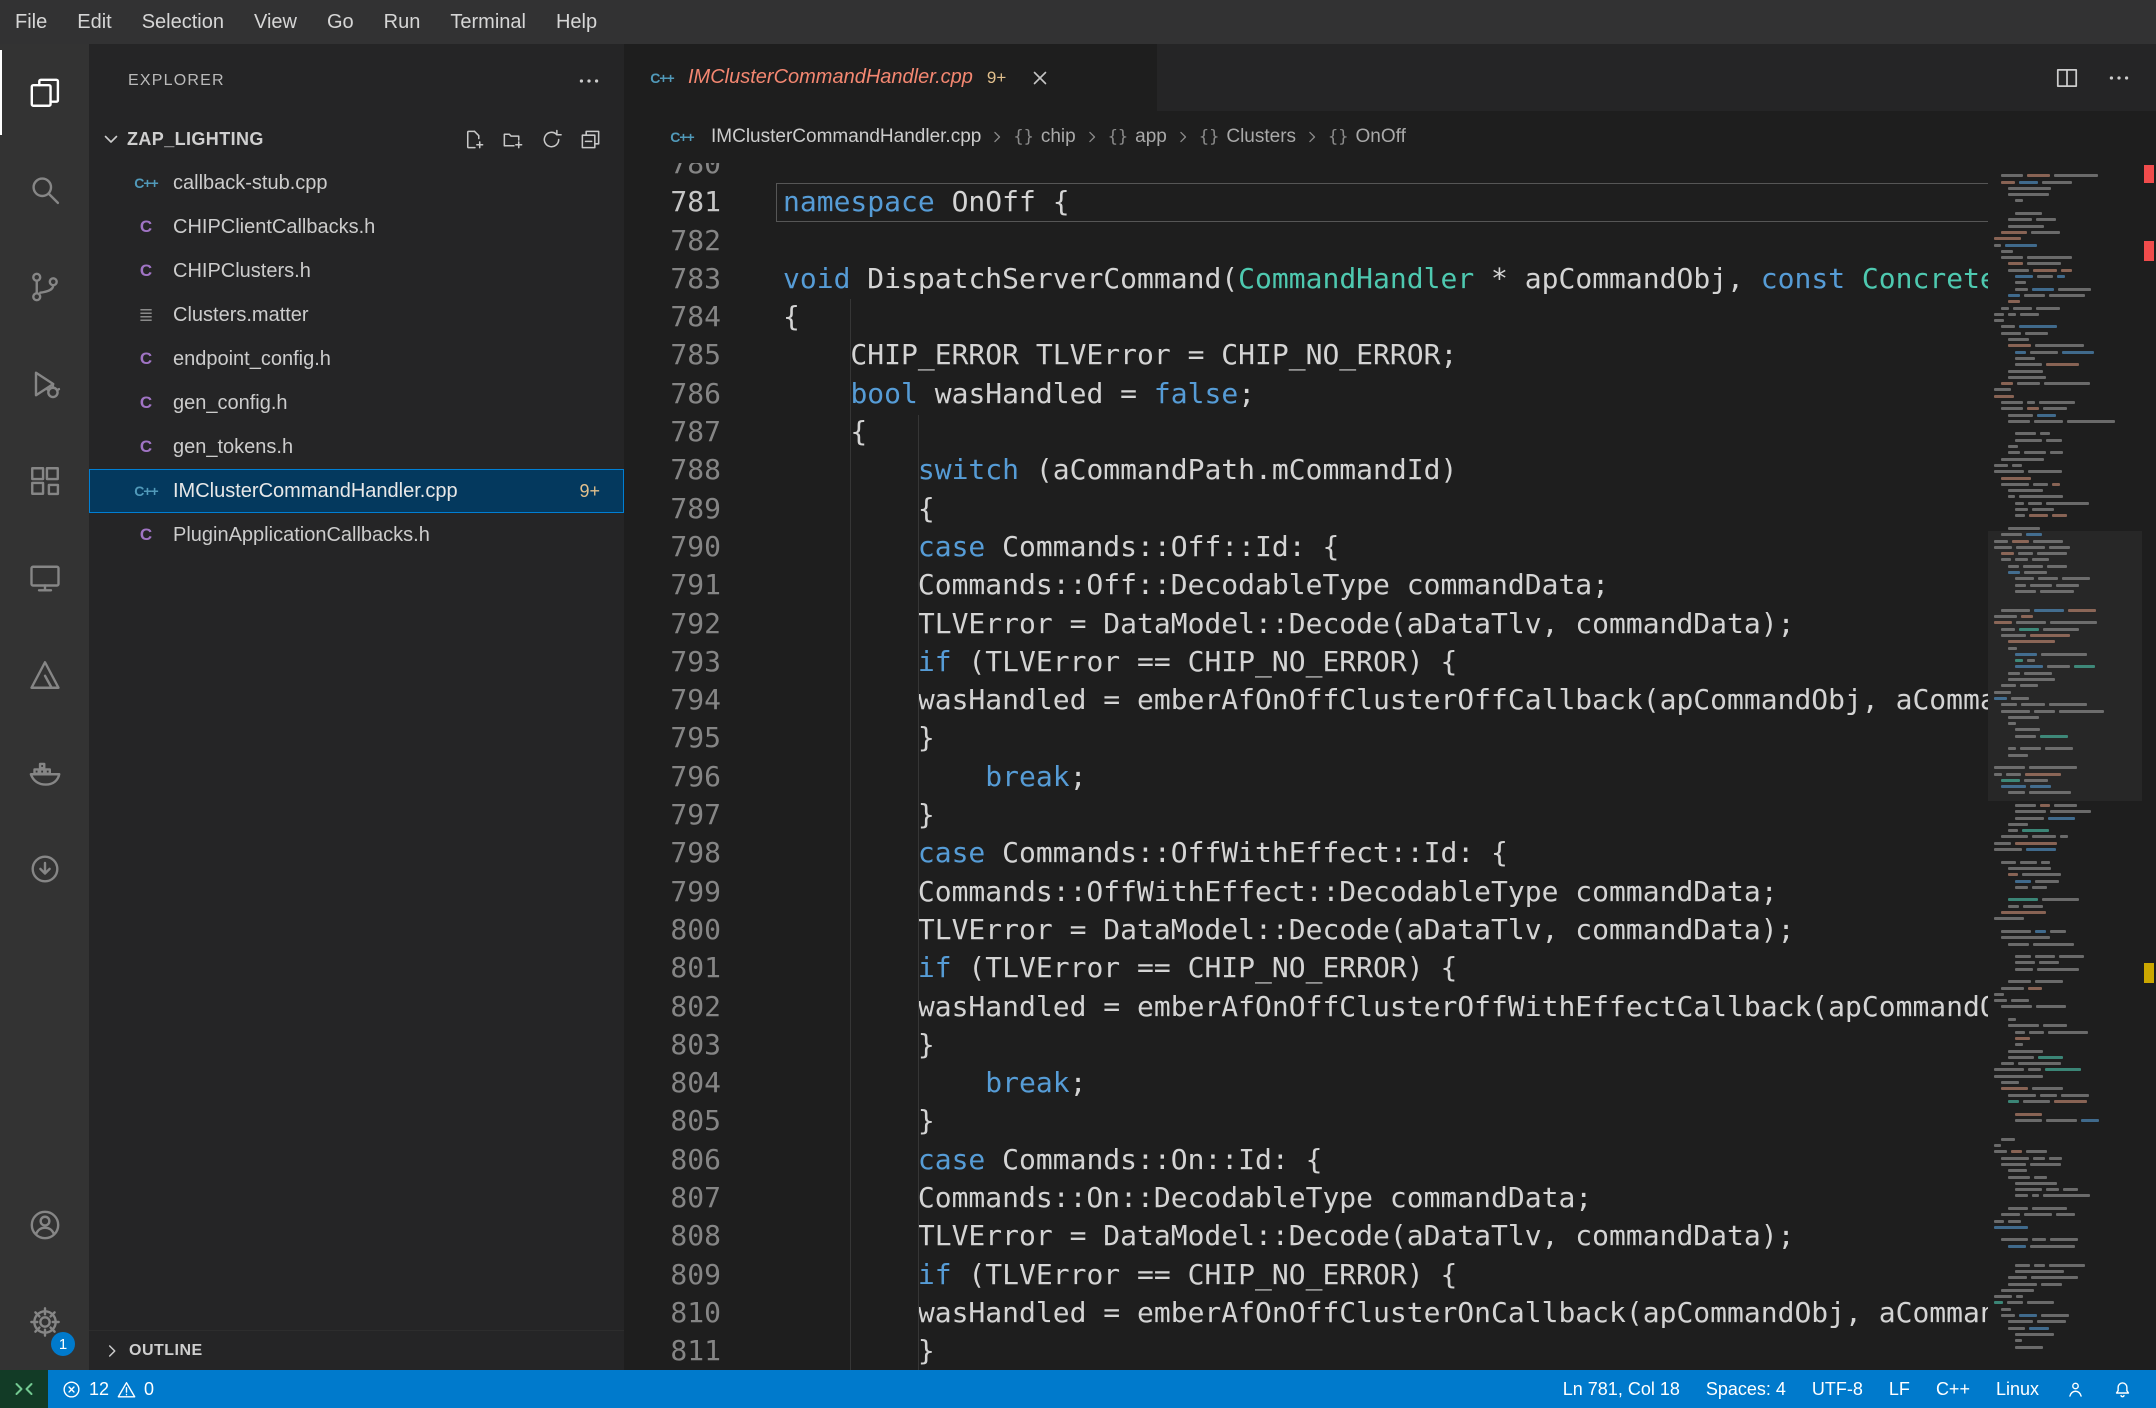  Describe the element at coordinates (356, 447) in the screenshot. I see `file-item-gen_tokens.h: Cgen_tokens.h` at that location.